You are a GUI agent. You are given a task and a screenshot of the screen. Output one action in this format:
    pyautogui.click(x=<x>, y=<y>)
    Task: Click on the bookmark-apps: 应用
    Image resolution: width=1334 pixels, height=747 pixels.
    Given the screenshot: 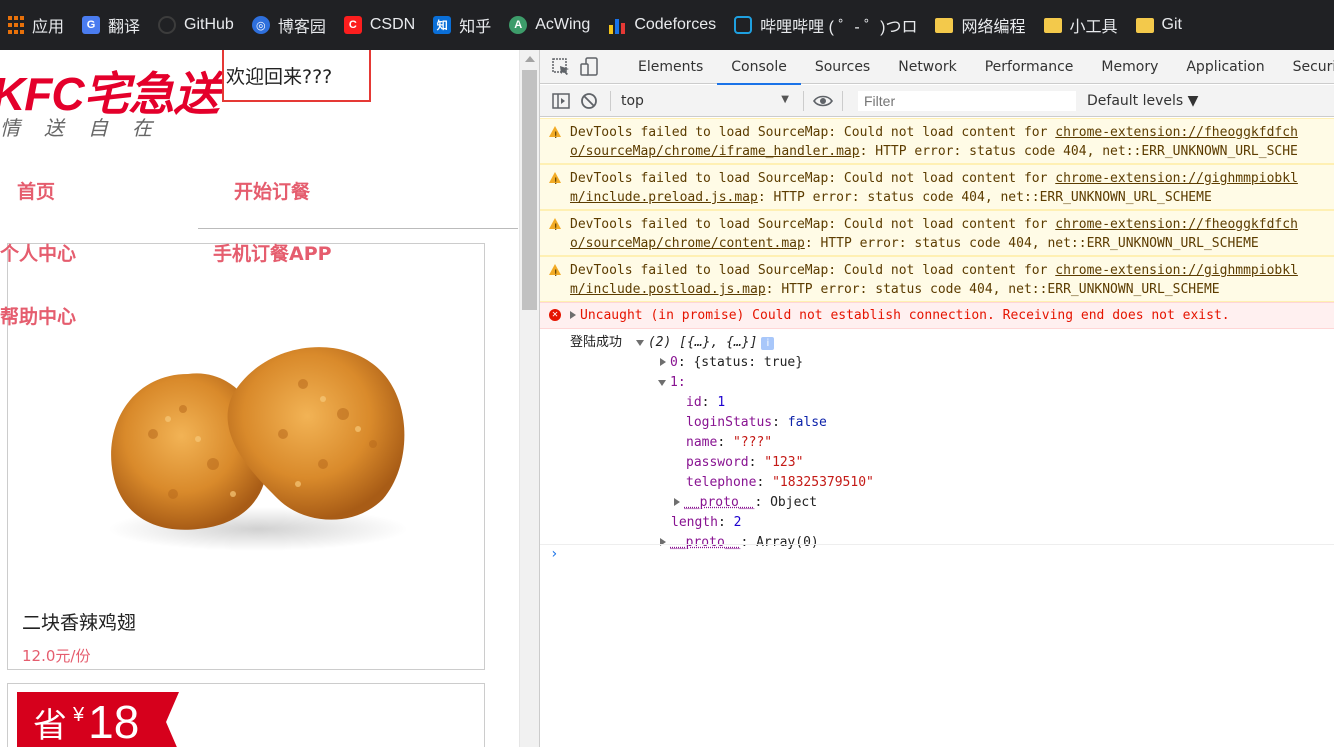 What is the action you would take?
    pyautogui.click(x=37, y=25)
    